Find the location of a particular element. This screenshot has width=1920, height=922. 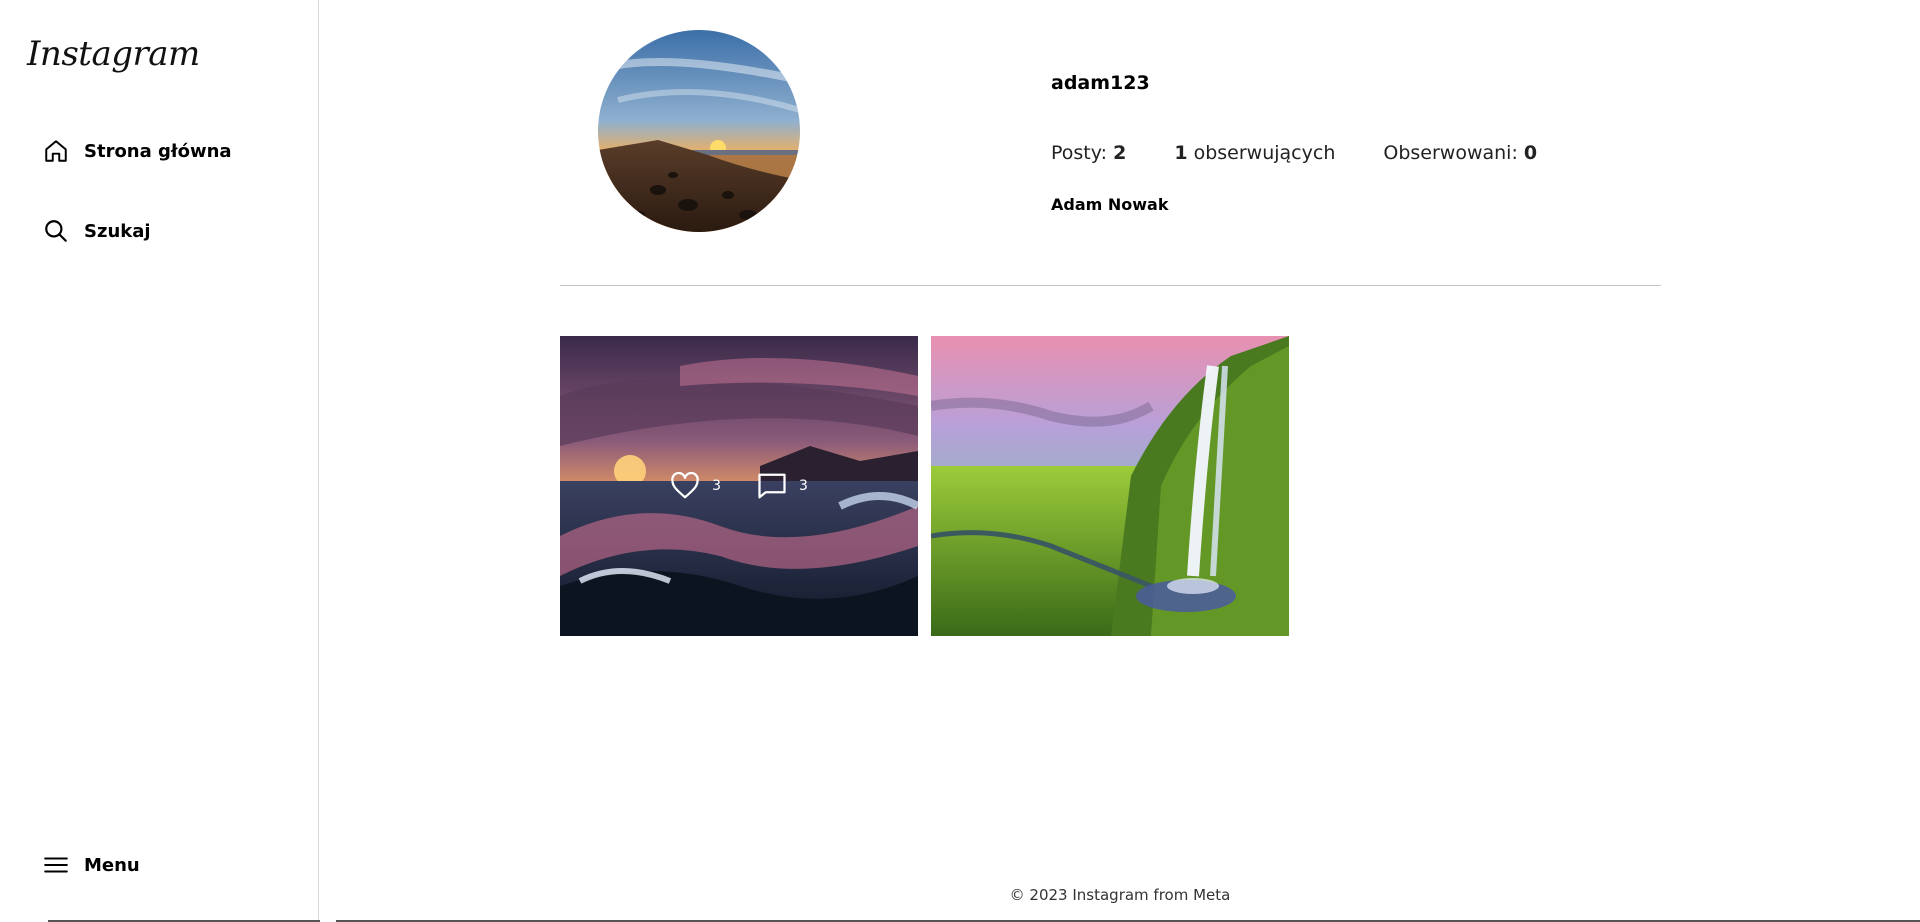

profile-username: adam123 is located at coordinates (1100, 83).